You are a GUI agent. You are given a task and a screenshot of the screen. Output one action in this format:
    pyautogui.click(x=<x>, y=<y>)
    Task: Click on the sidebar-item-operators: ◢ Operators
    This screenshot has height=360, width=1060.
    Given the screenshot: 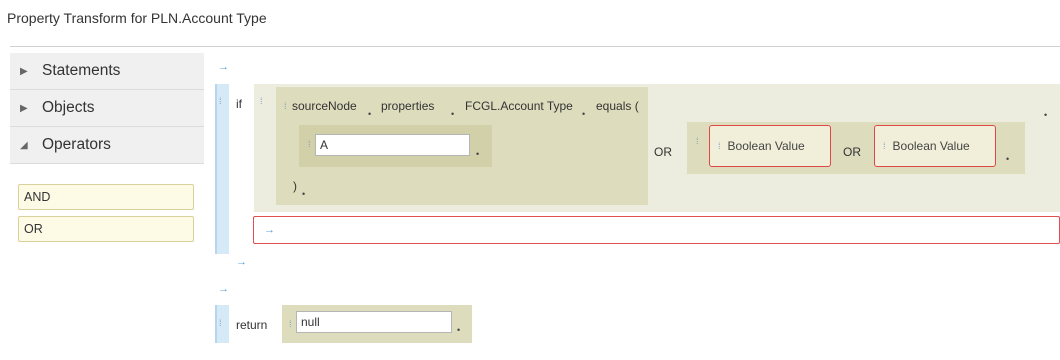 What is the action you would take?
    pyautogui.click(x=107, y=145)
    